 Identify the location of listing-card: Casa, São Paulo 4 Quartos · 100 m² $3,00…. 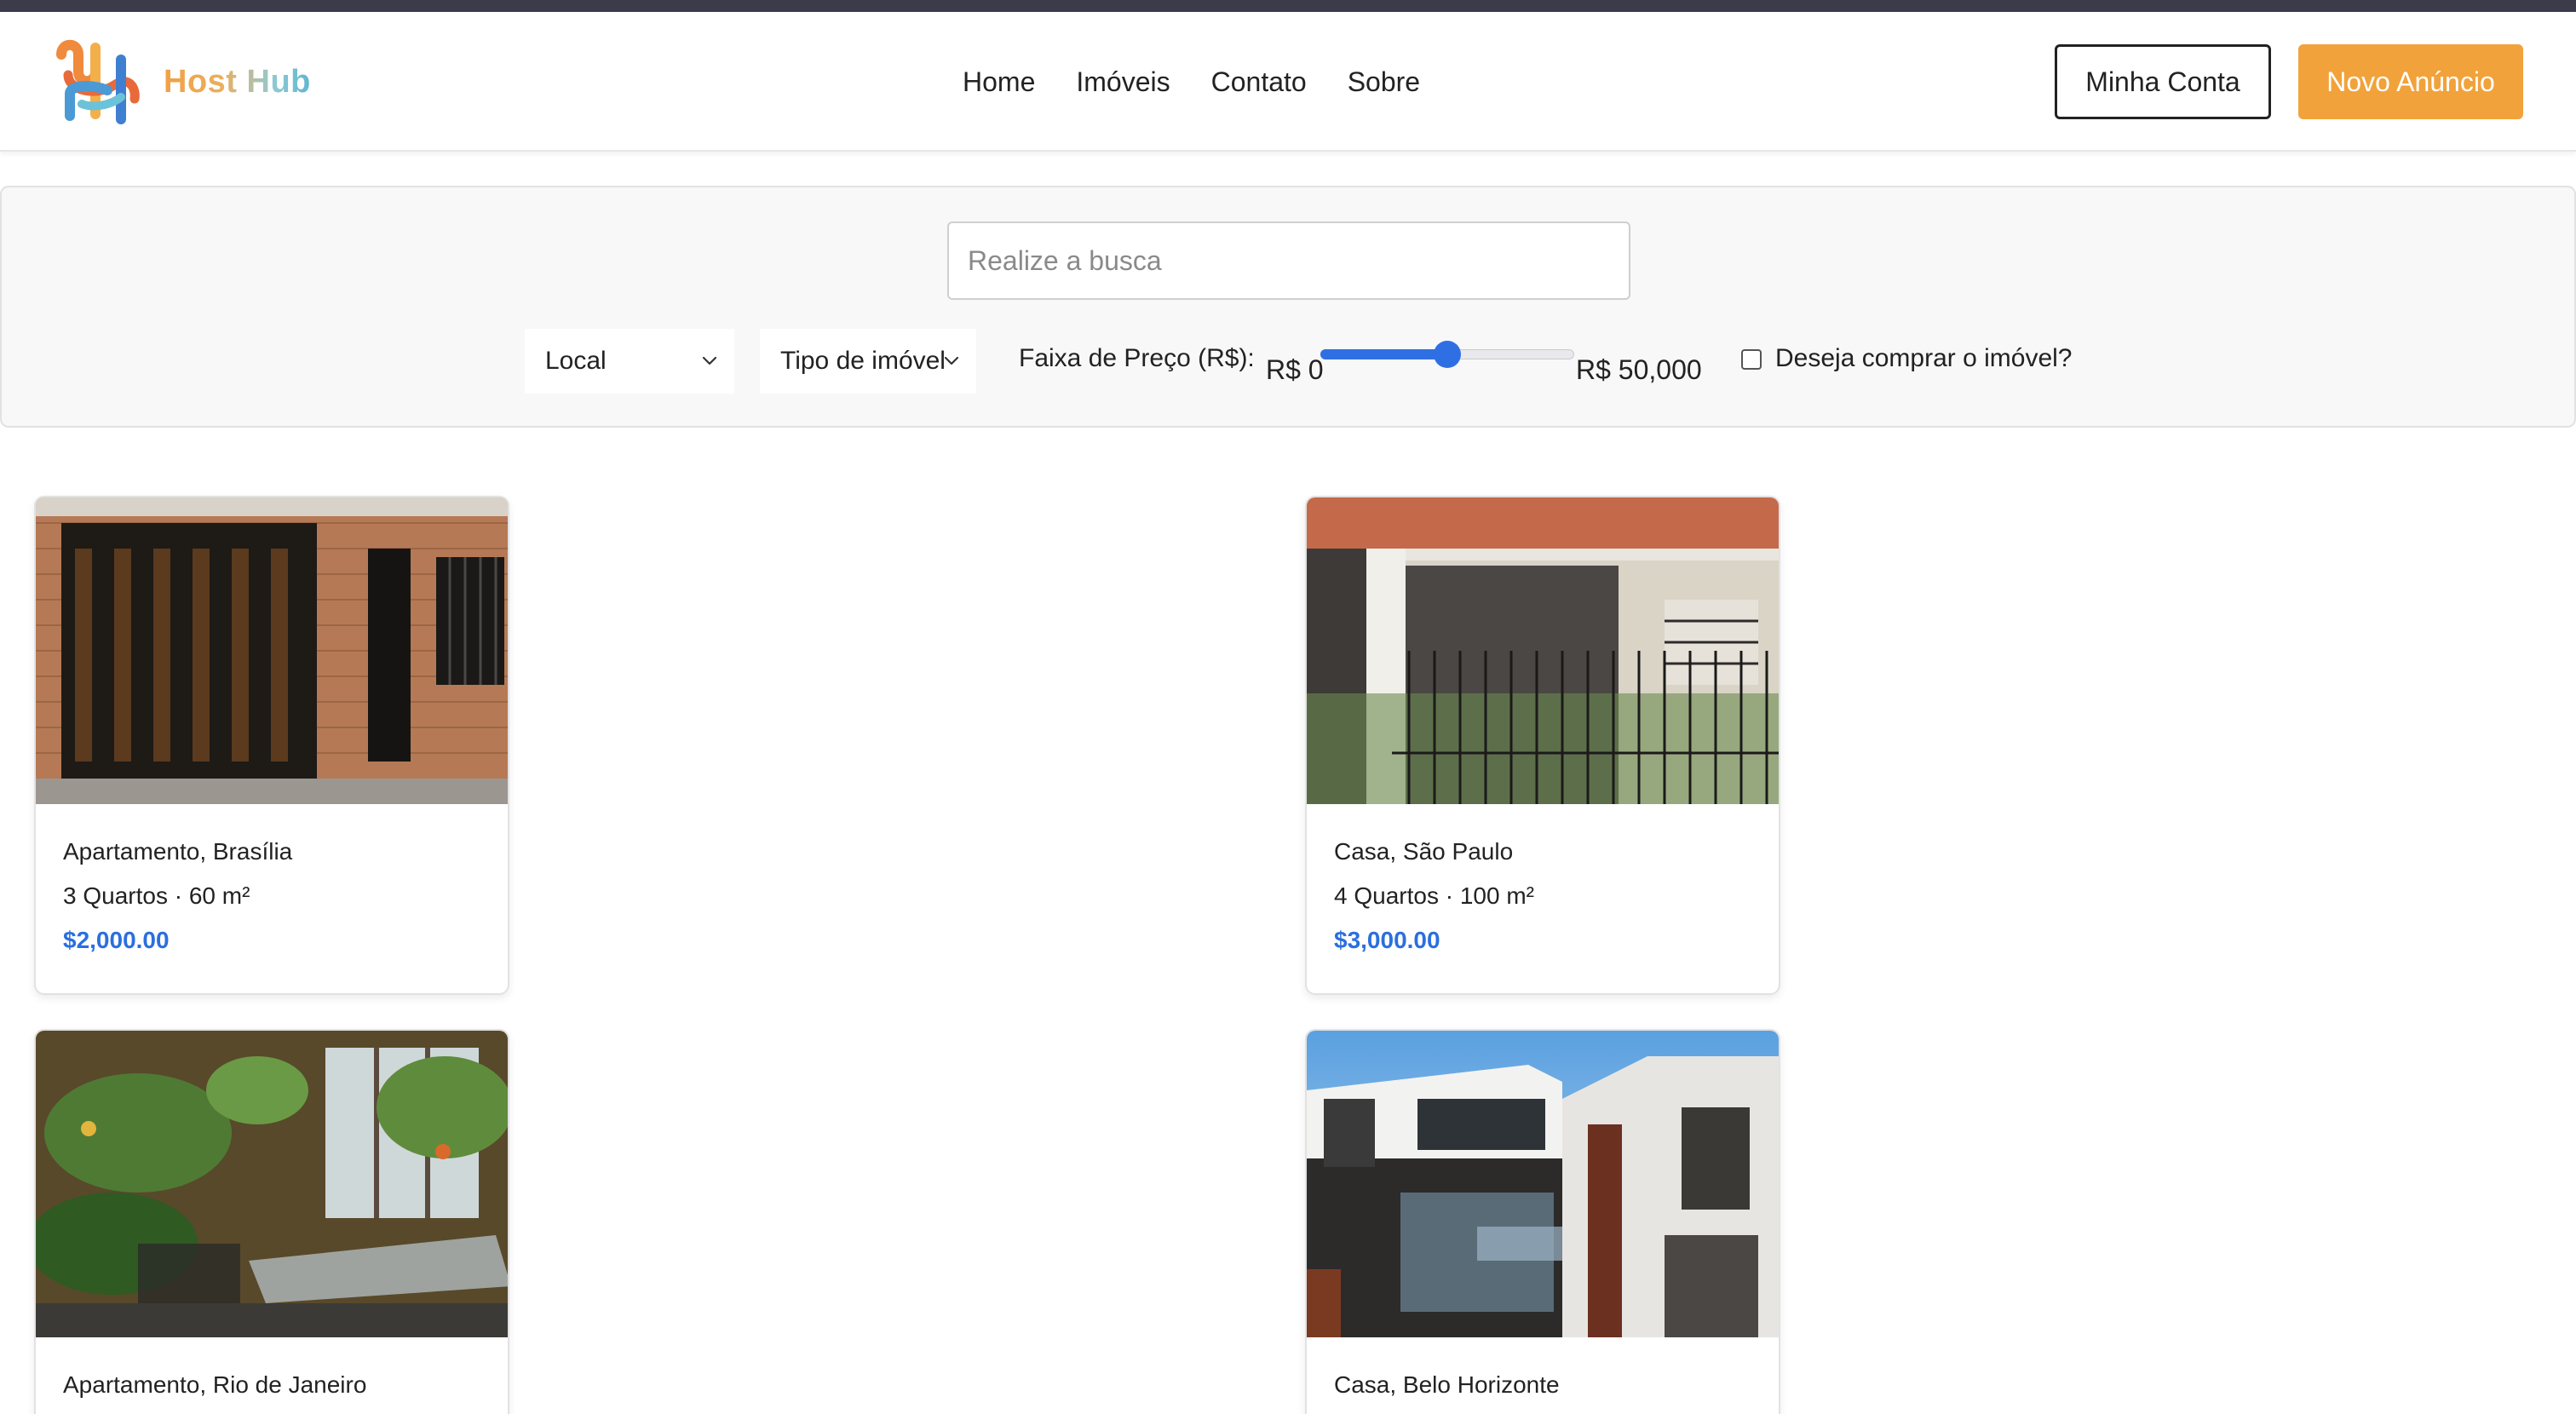
(1542, 745).